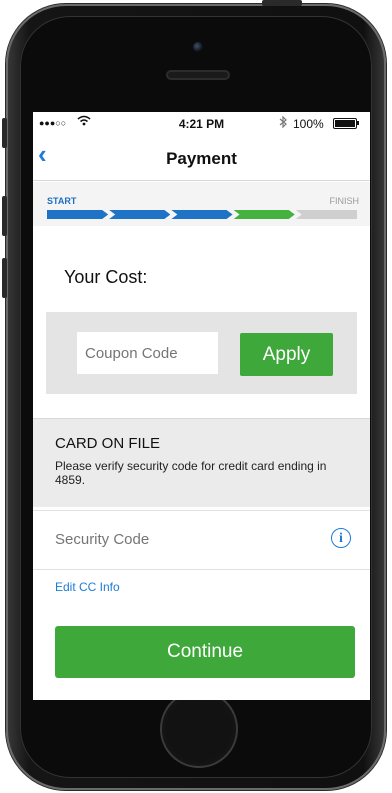 This screenshot has height=793, width=392. What do you see at coordinates (201, 123) in the screenshot?
I see `status-bar: ●●●○○ 4:21 PM 100%` at bounding box center [201, 123].